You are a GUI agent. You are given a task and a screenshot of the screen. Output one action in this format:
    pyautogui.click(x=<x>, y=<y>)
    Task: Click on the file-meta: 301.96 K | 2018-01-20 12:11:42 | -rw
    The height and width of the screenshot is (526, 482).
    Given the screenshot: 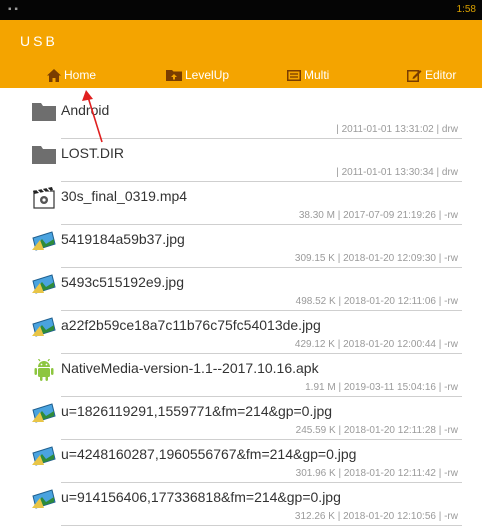 What is the action you would take?
    pyautogui.click(x=376, y=473)
    